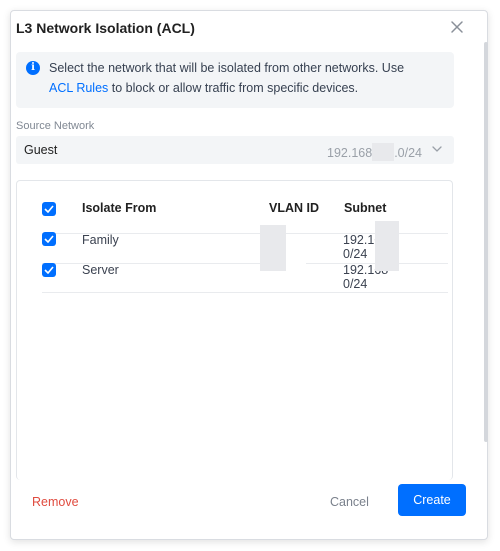 Image resolution: width=500 pixels, height=551 pixels. I want to click on row-divider, so click(245, 292).